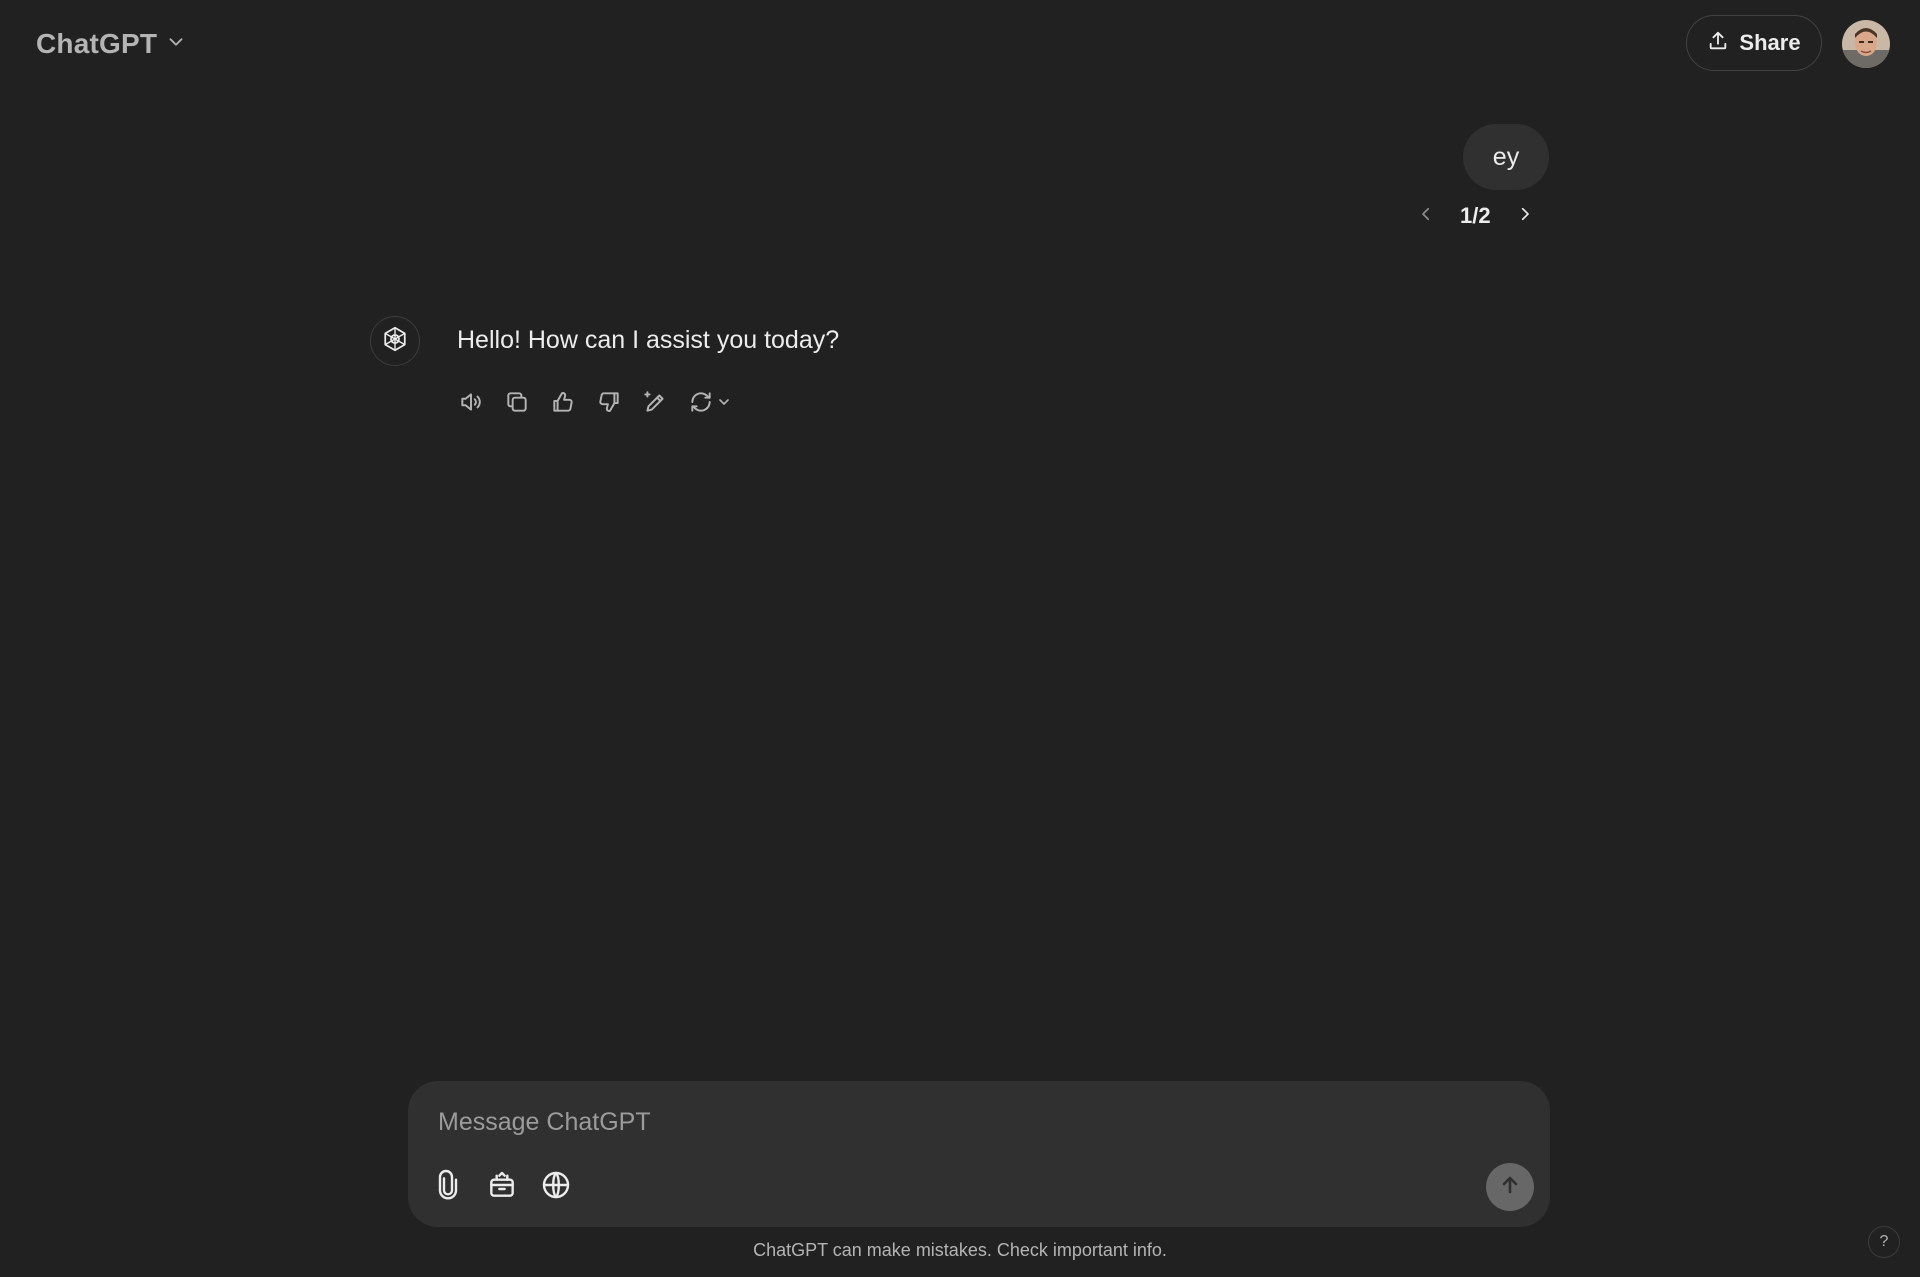  Describe the element at coordinates (701, 404) in the screenshot. I see `regenerate-icon` at that location.